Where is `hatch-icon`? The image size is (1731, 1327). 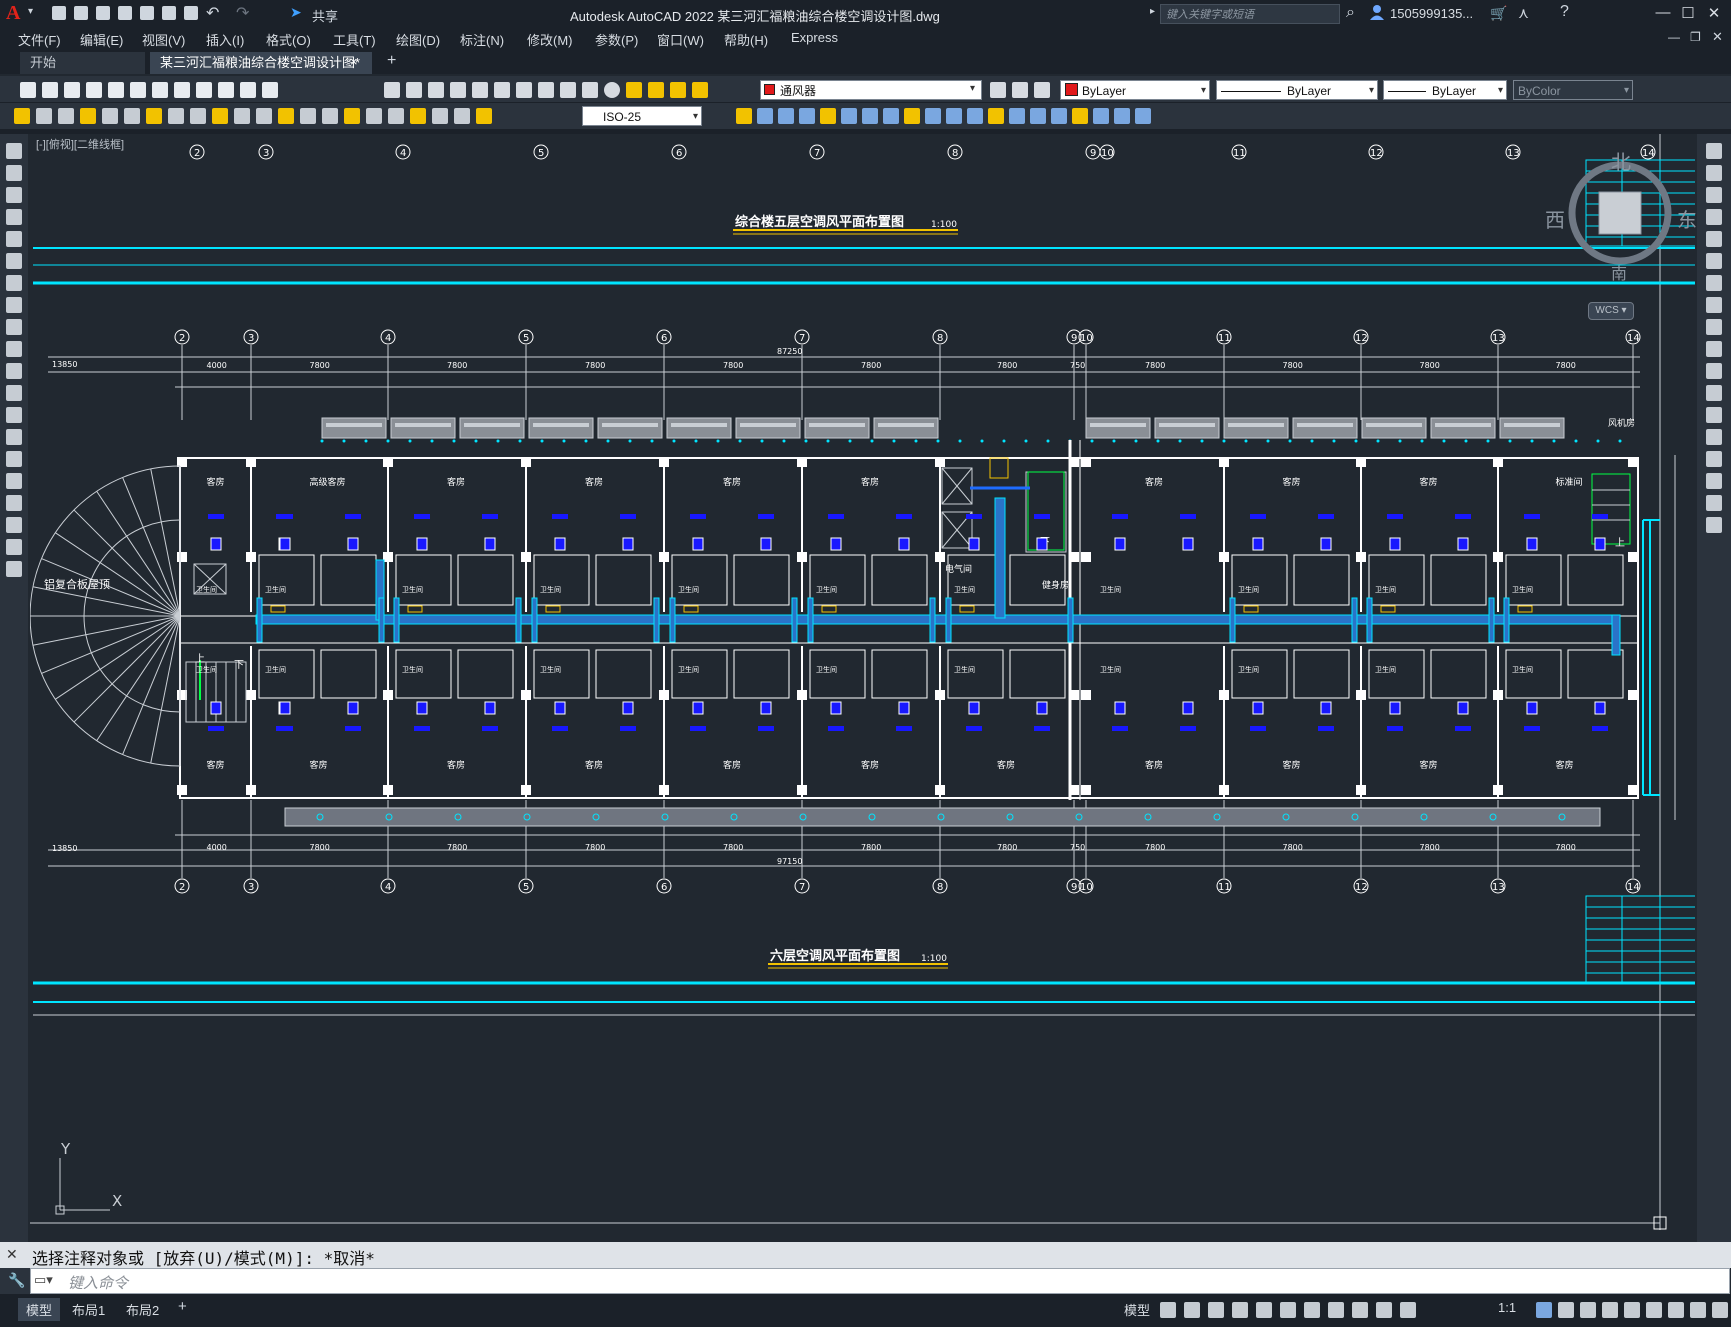
hatch-icon is located at coordinates (14, 459).